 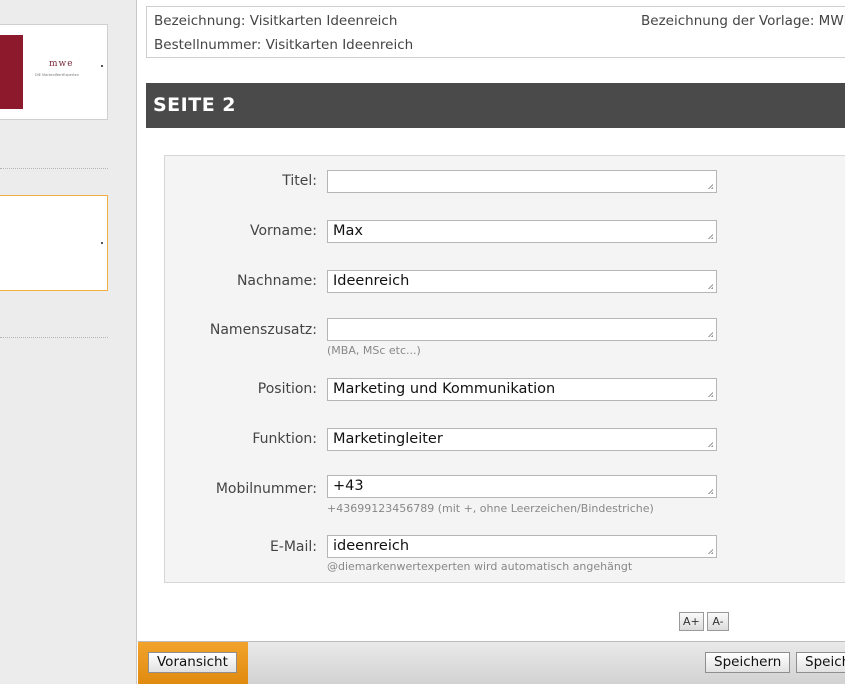 I want to click on vorname-label: Vorname:, so click(x=283, y=231).